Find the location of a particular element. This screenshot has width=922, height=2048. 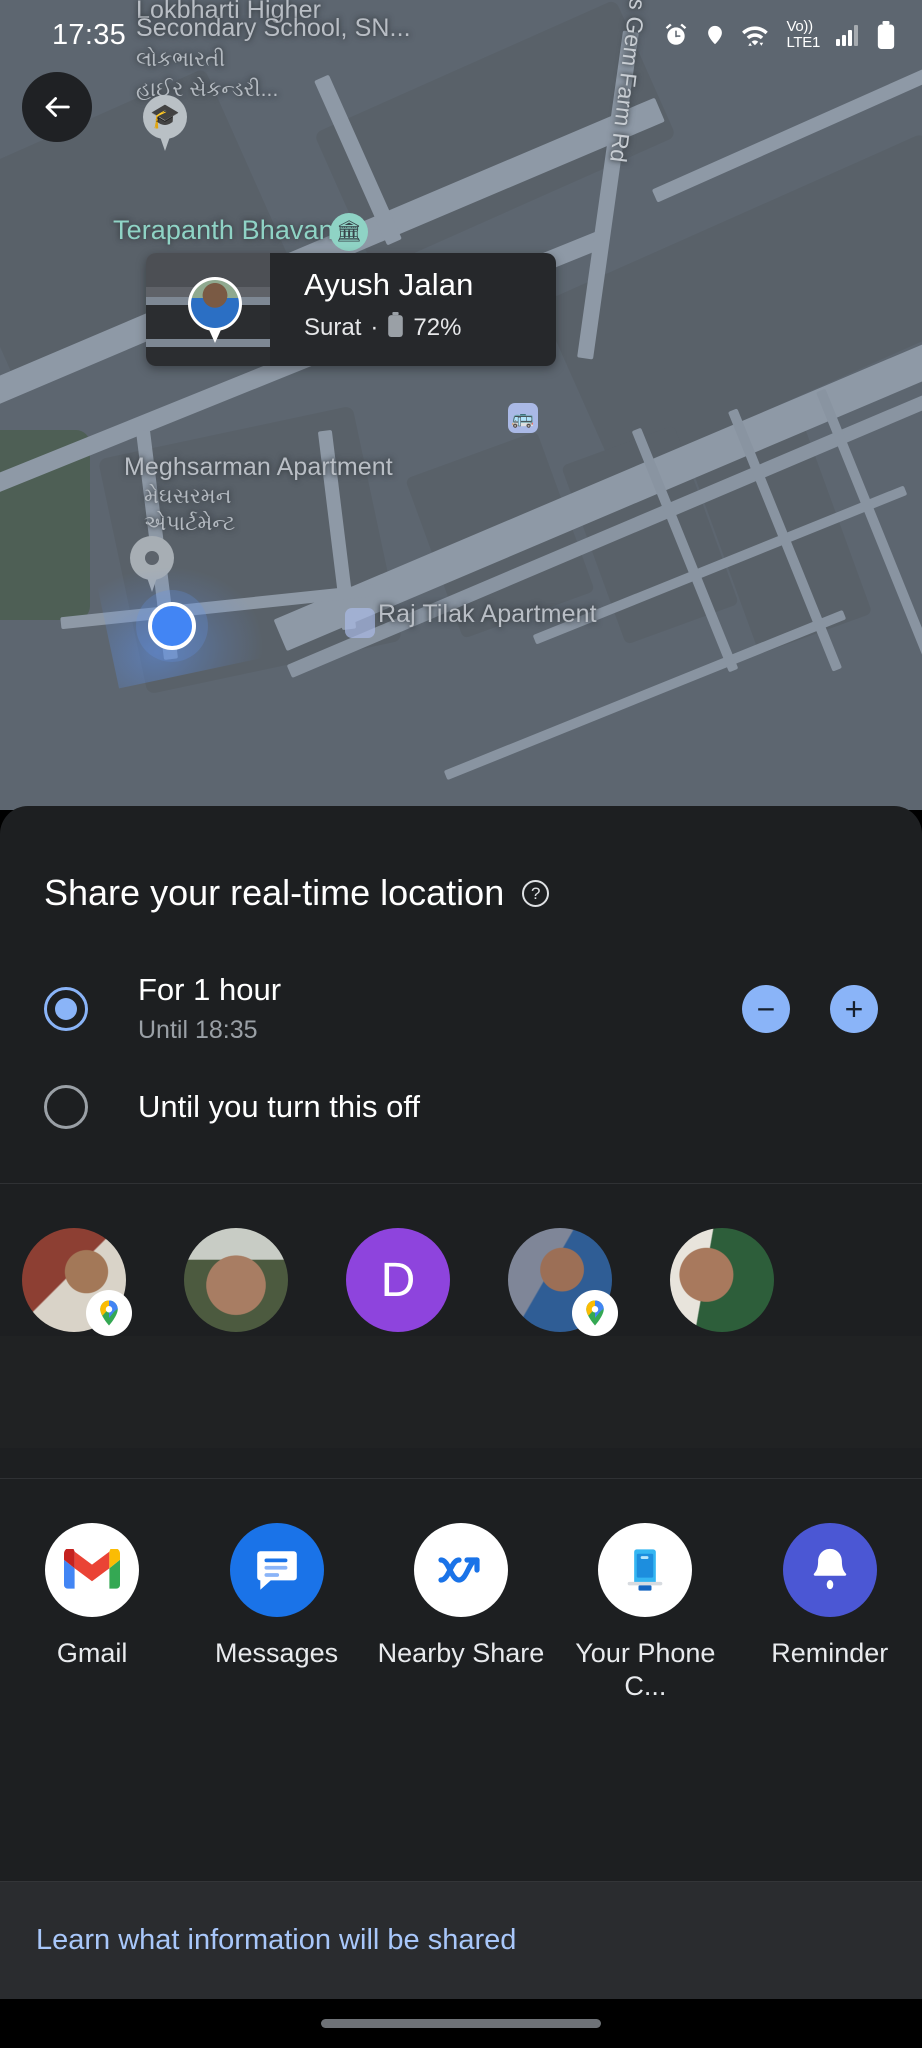

location-icon is located at coordinates (715, 35).